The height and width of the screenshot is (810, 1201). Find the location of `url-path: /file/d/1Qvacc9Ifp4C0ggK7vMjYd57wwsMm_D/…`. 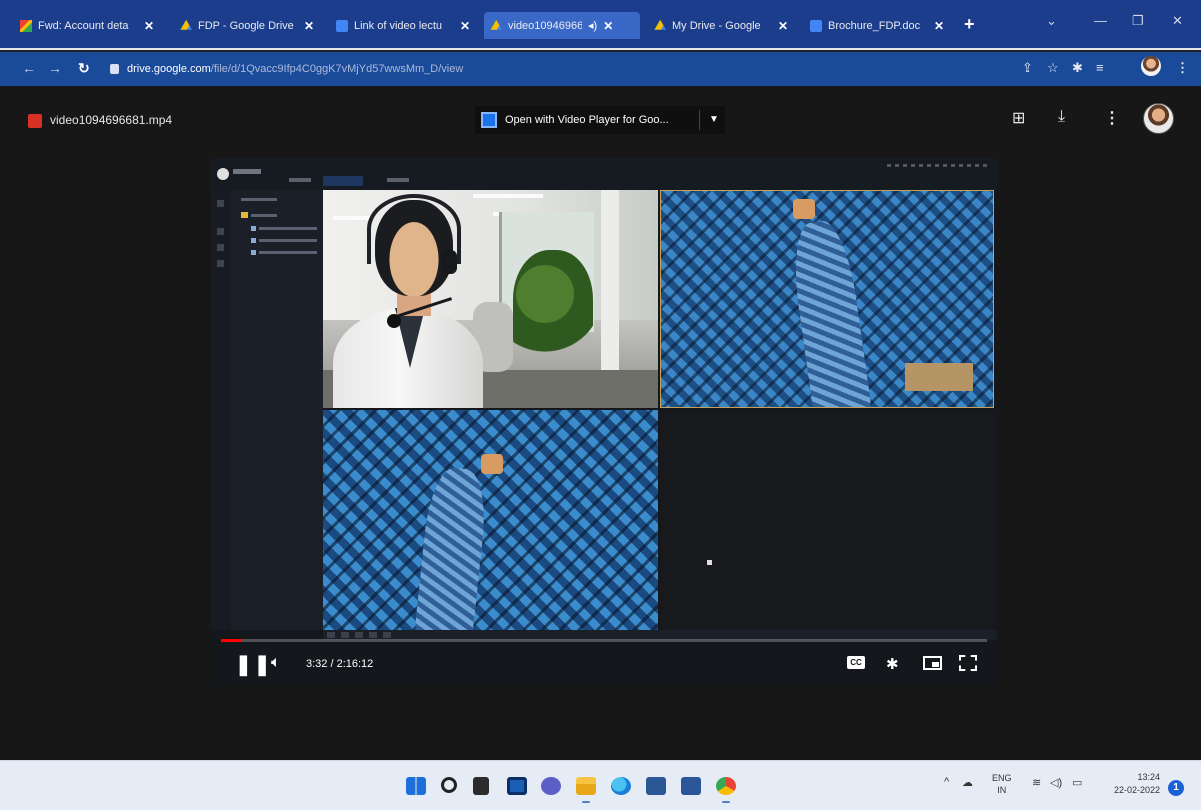

url-path: /file/d/1Qvacc9Ifp4C0ggK7vMjYd57wwsMm_D/… is located at coordinates (337, 69).